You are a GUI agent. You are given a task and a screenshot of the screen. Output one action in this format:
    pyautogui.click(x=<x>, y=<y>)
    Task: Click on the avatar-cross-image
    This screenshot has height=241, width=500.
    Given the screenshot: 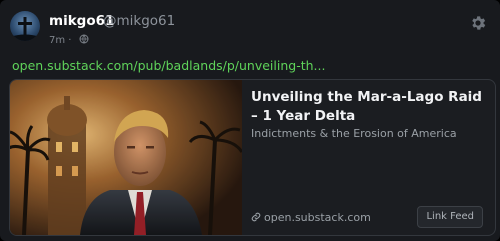 What is the action you would take?
    pyautogui.click(x=25, y=29)
    